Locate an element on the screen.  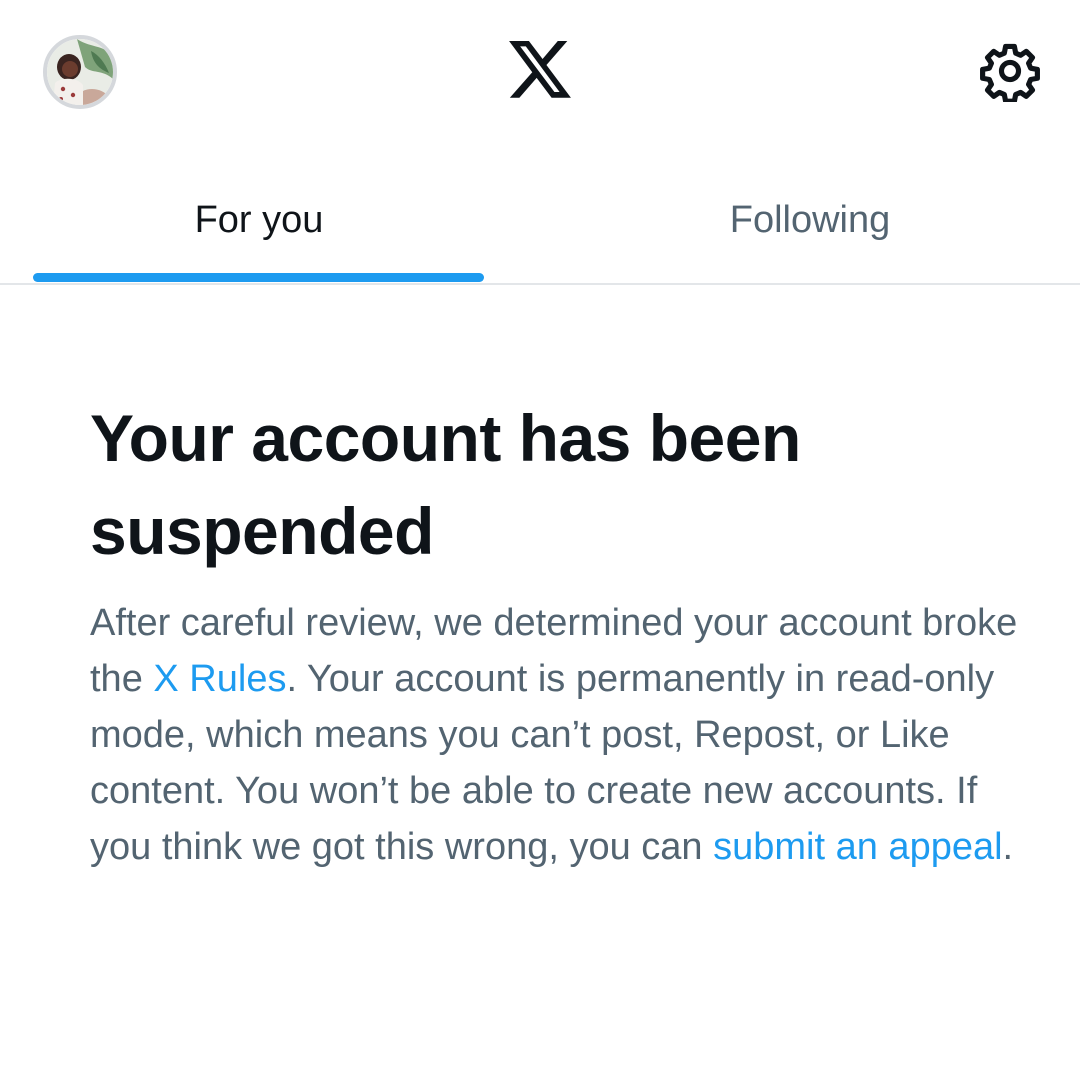
x-rules-link: X Rules is located at coordinates (219, 679).